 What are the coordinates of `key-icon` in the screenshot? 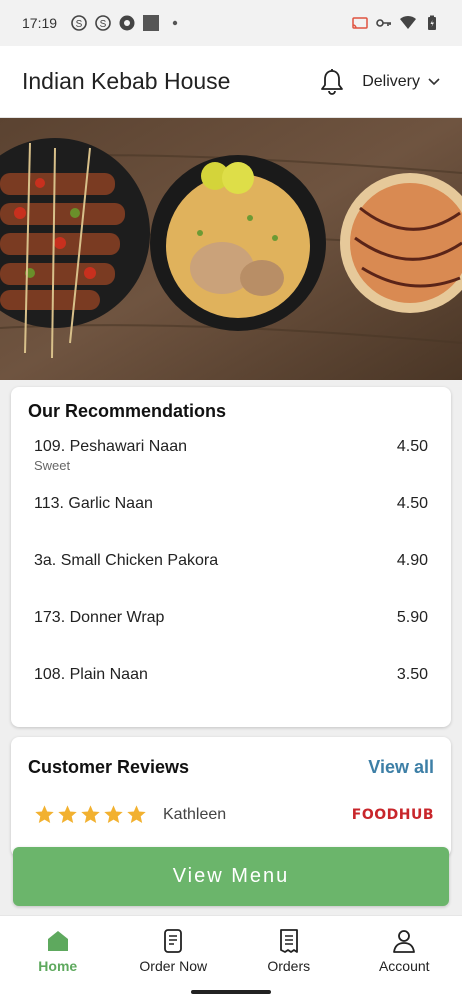 It's located at (383, 23).